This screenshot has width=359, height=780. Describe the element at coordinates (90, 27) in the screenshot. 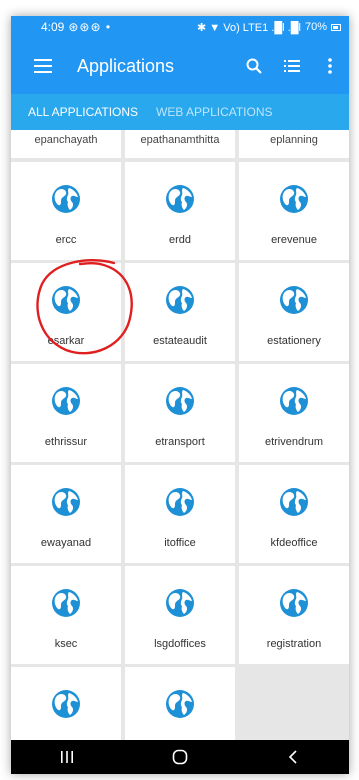

I see `notification-icons: ⊛⊛⊛ •` at that location.